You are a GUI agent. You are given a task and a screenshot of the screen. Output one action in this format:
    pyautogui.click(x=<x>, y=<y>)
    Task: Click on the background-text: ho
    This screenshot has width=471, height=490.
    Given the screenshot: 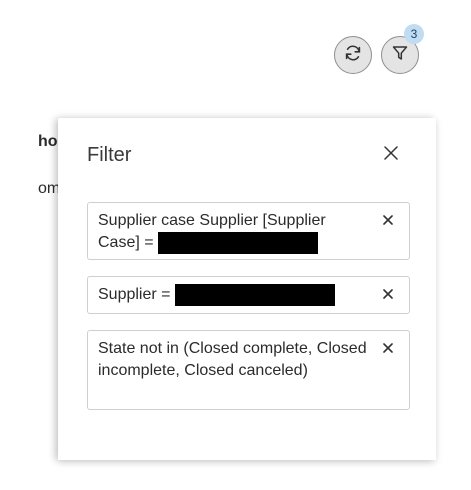 What is the action you would take?
    pyautogui.click(x=48, y=141)
    